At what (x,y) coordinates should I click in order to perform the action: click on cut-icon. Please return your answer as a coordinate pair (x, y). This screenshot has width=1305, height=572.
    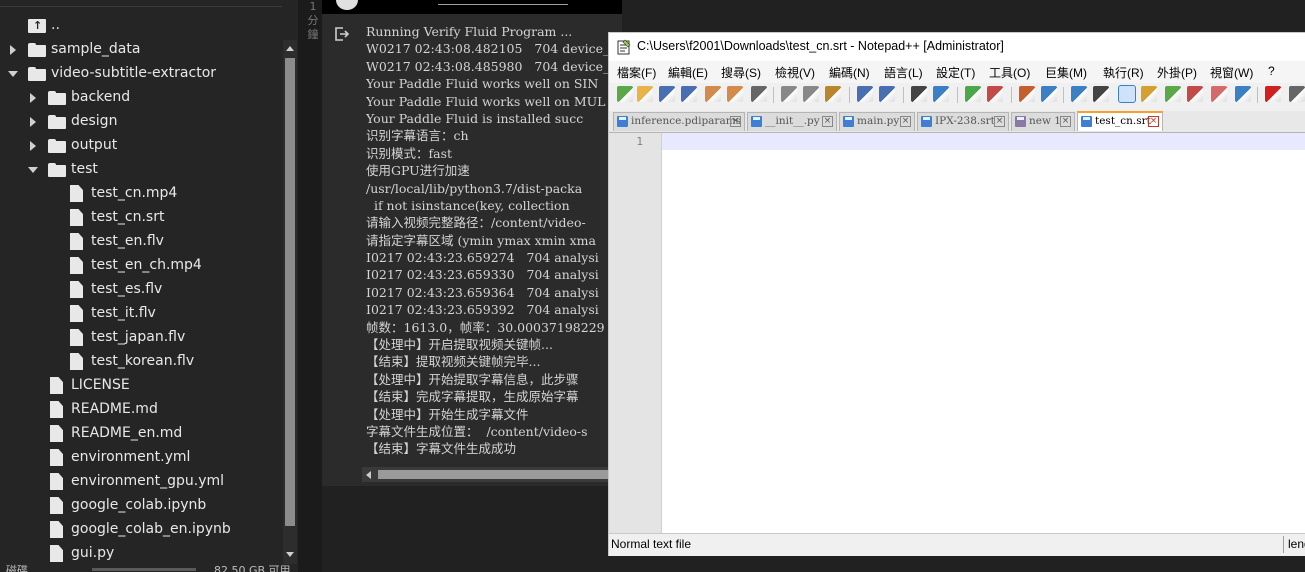
    Looking at the image, I should click on (789, 94).